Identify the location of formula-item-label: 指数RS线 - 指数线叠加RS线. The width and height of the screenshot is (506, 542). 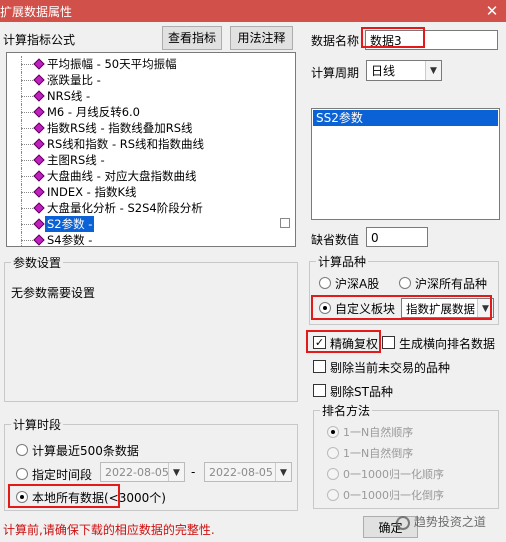
(120, 128).